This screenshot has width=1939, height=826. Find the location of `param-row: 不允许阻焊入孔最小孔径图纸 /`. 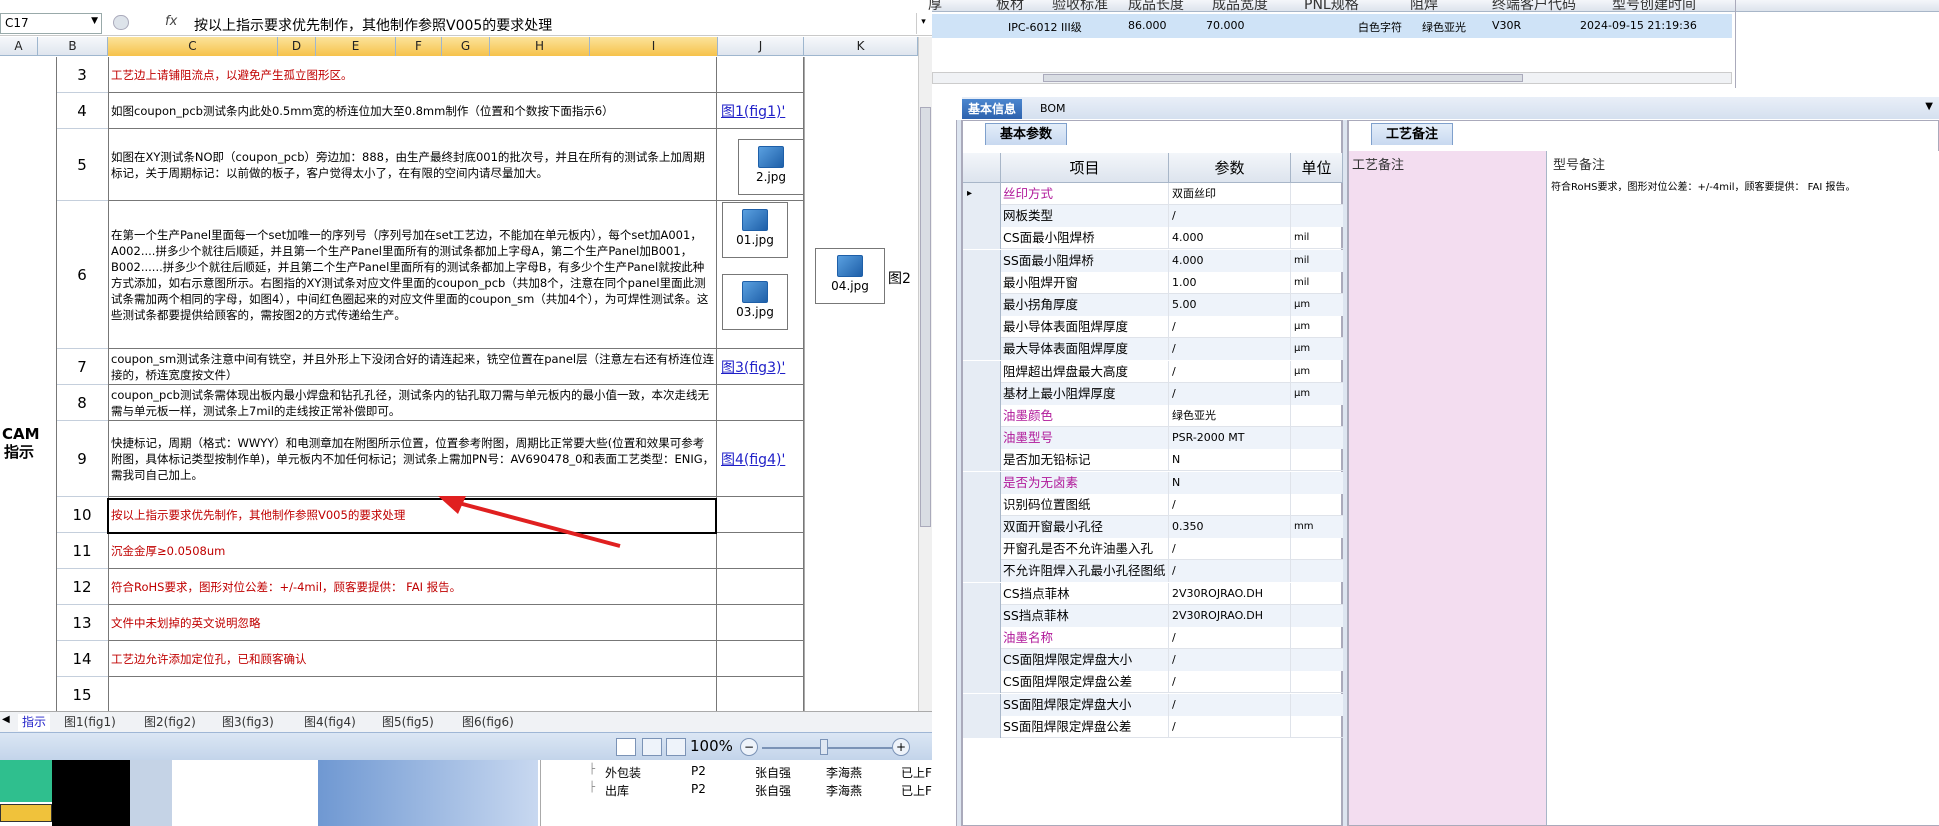

param-row: 不允许阻焊入孔最小孔径图纸 / is located at coordinates (1153, 571).